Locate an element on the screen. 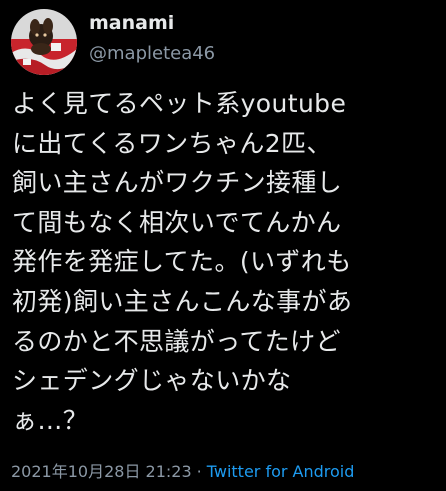  tweet-meta: 2021年10月28日 21:23 · Twitter for Android is located at coordinates (182, 470).